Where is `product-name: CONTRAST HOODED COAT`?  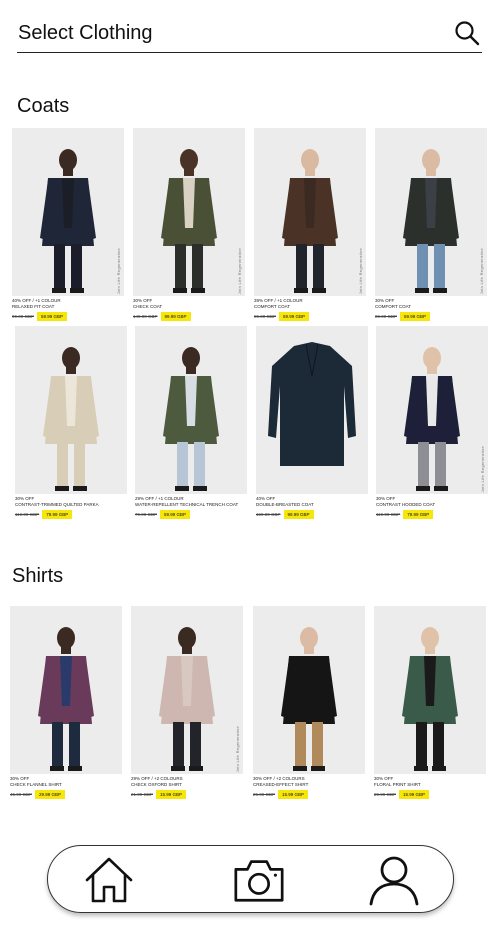 product-name: CONTRAST HOODED COAT is located at coordinates (406, 504).